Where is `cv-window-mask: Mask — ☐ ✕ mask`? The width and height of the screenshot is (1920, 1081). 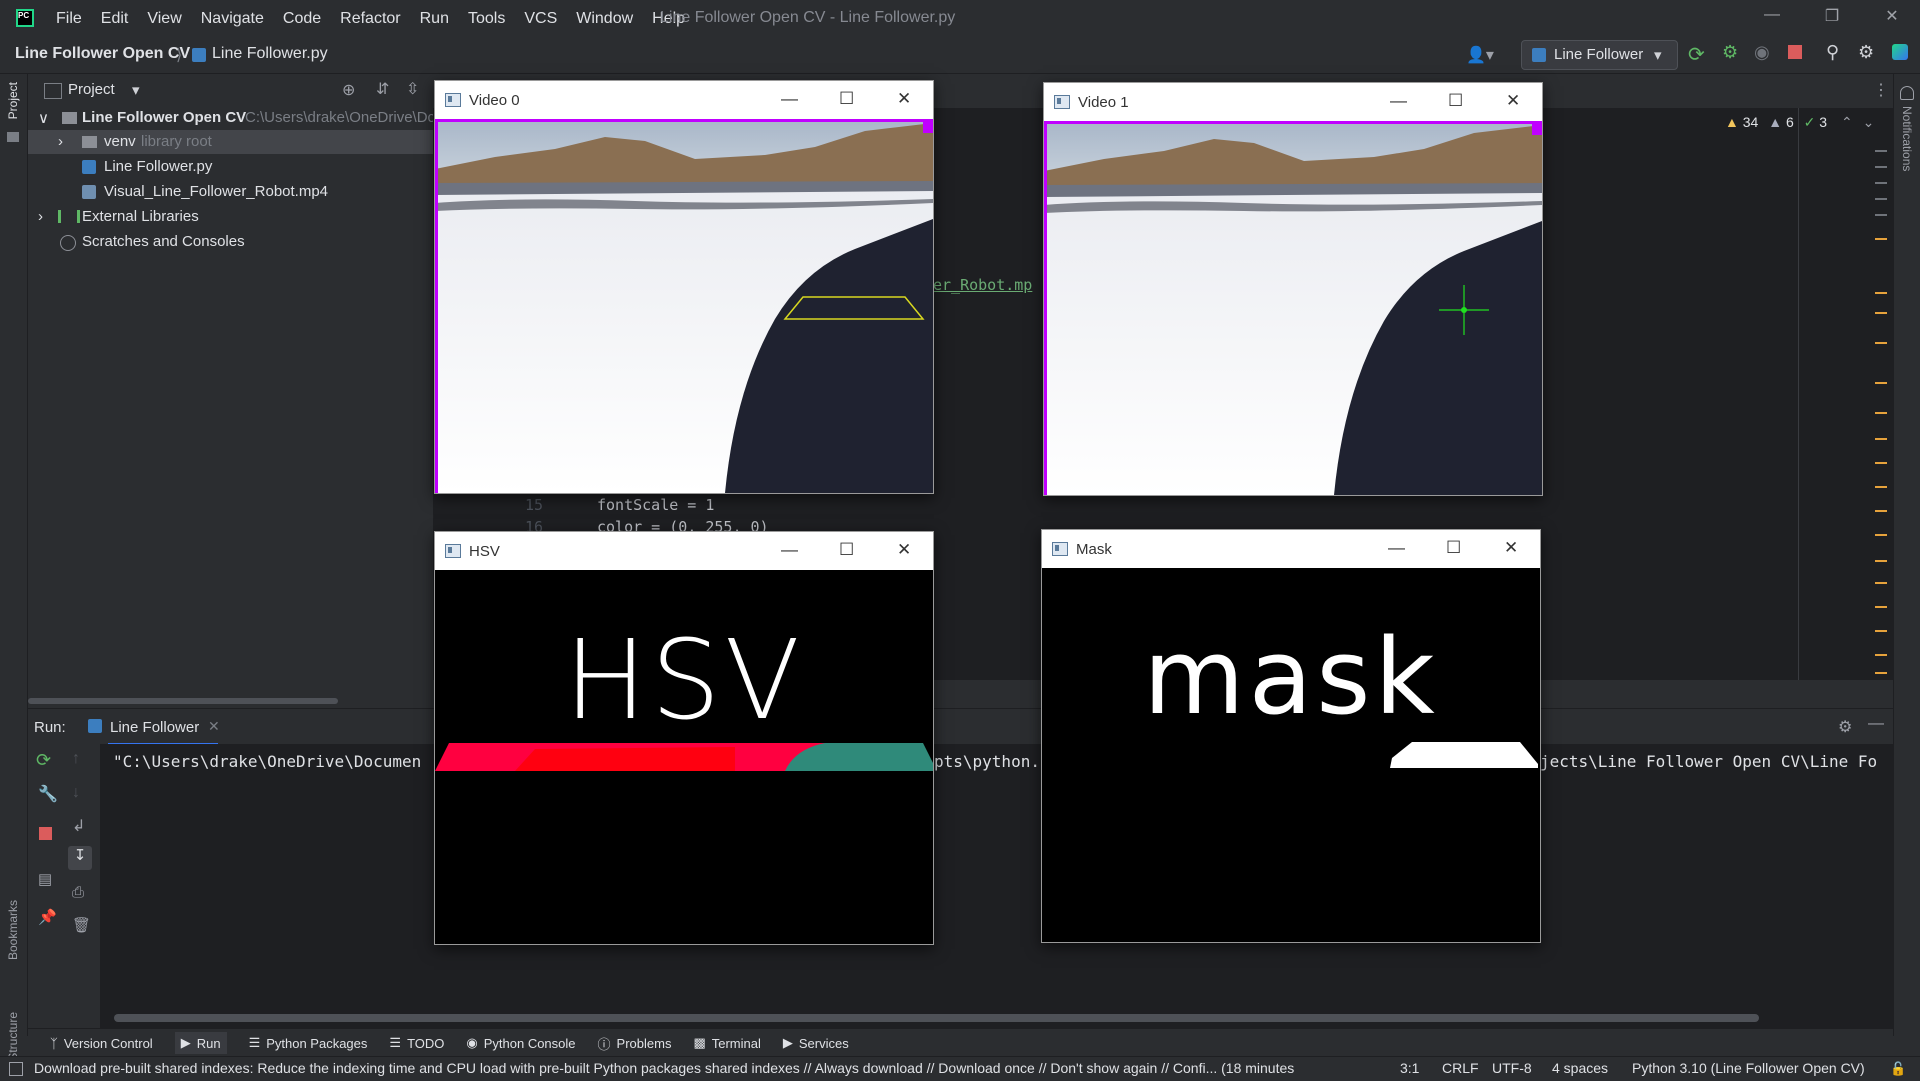 cv-window-mask: Mask — ☐ ✕ mask is located at coordinates (1291, 736).